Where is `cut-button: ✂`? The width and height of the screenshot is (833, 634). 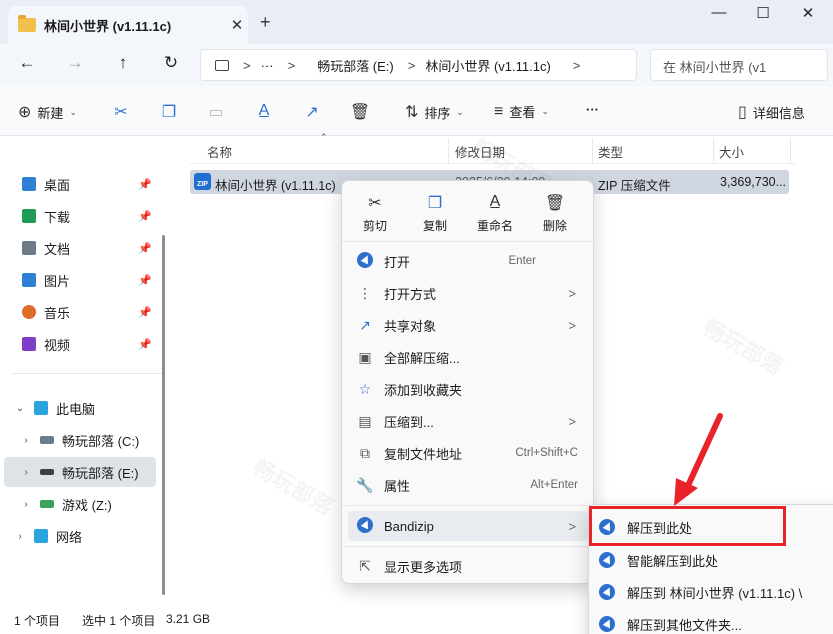
cut-button: ✂ is located at coordinates (124, 112).